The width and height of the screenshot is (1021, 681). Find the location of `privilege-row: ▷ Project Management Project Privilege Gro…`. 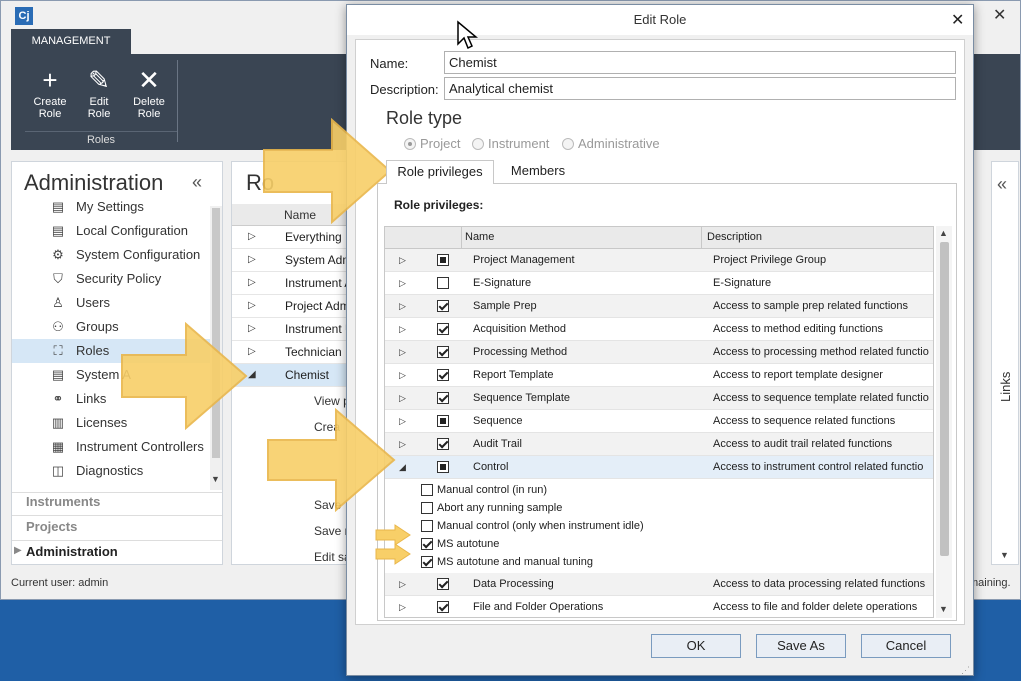

privilege-row: ▷ Project Management Project Privilege Gro… is located at coordinates (659, 260).